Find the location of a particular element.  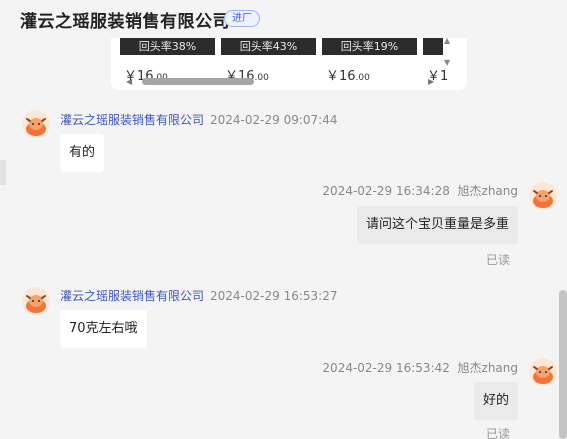

left-panel-edge is located at coordinates (3, 172).